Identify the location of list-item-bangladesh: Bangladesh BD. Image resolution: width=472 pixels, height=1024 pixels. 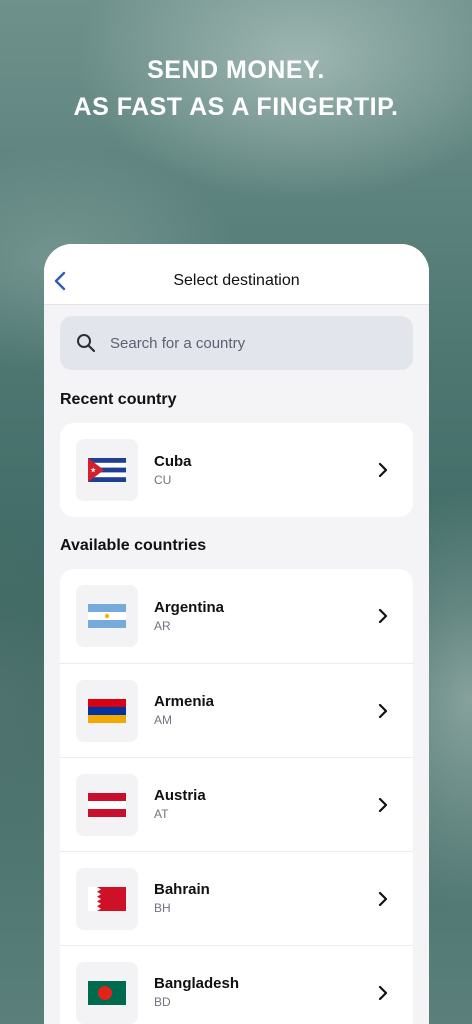
(236, 984).